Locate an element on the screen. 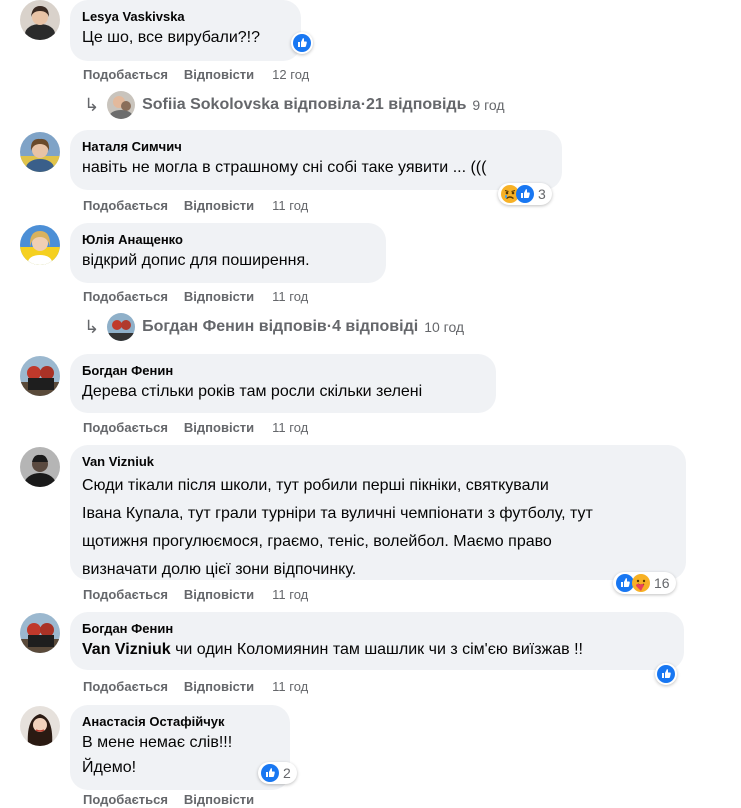 The image size is (741, 808). comment-text: відкрий допис для поширення. is located at coordinates (196, 260).